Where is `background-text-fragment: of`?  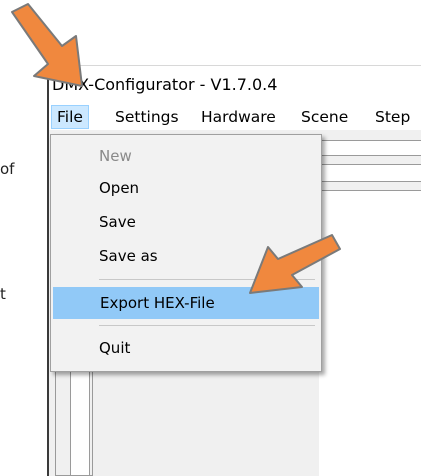
background-text-fragment: of is located at coordinates (7, 169).